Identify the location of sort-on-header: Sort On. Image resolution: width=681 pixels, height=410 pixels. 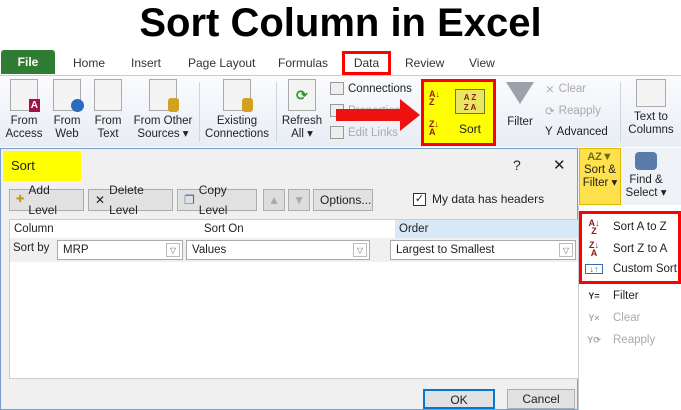
(224, 229).